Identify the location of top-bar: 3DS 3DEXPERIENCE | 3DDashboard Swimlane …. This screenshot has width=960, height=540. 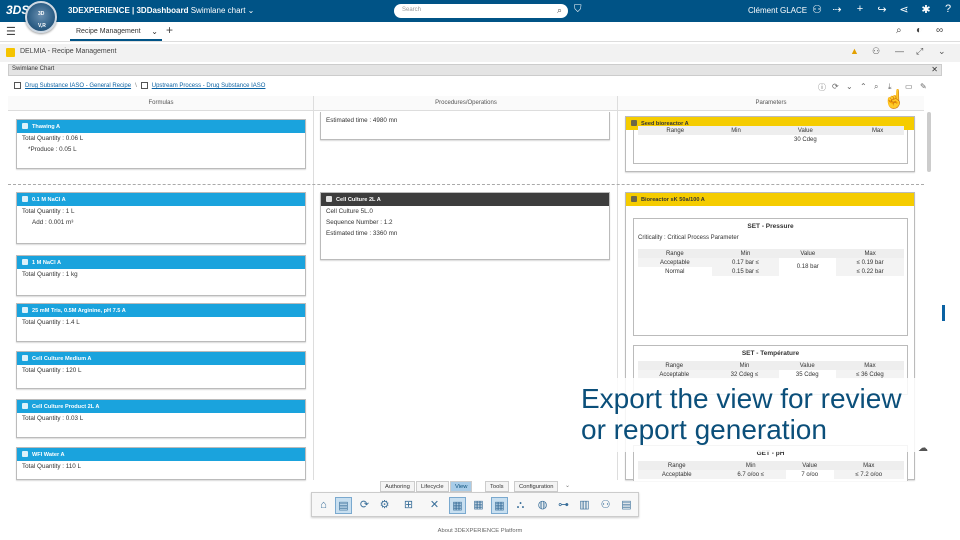
(480, 11).